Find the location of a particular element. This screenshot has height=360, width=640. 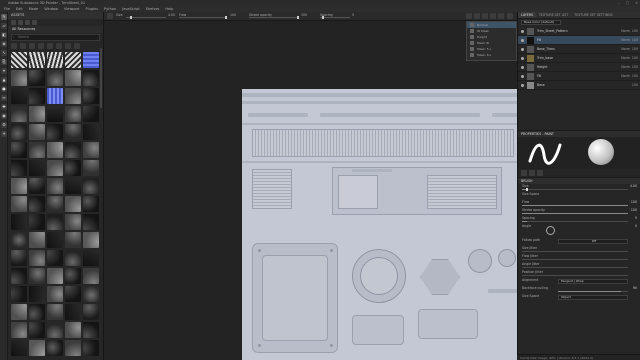

follow-path-row: Follow path Off is located at coordinates (579, 242).